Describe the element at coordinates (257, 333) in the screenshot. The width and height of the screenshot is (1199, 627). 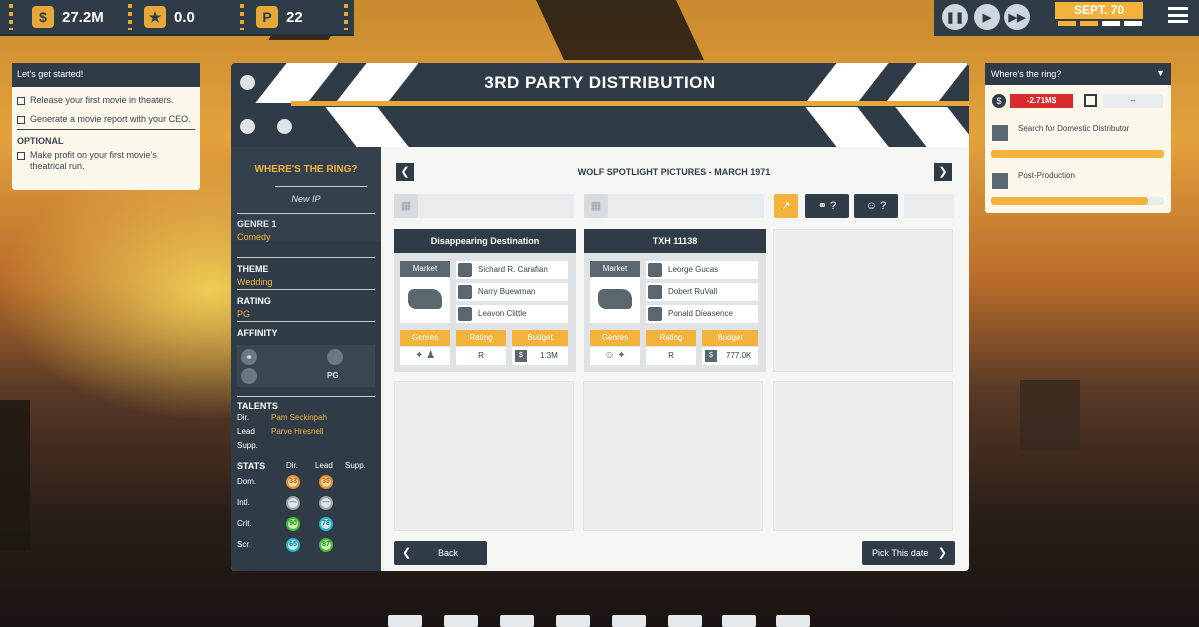
I see `affinity-label: AFFINITY` at that location.